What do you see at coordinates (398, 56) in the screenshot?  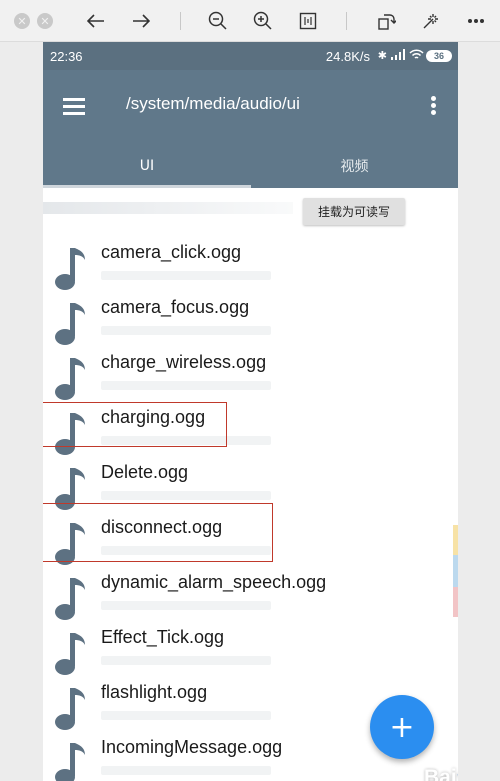 I see `signal-icon` at bounding box center [398, 56].